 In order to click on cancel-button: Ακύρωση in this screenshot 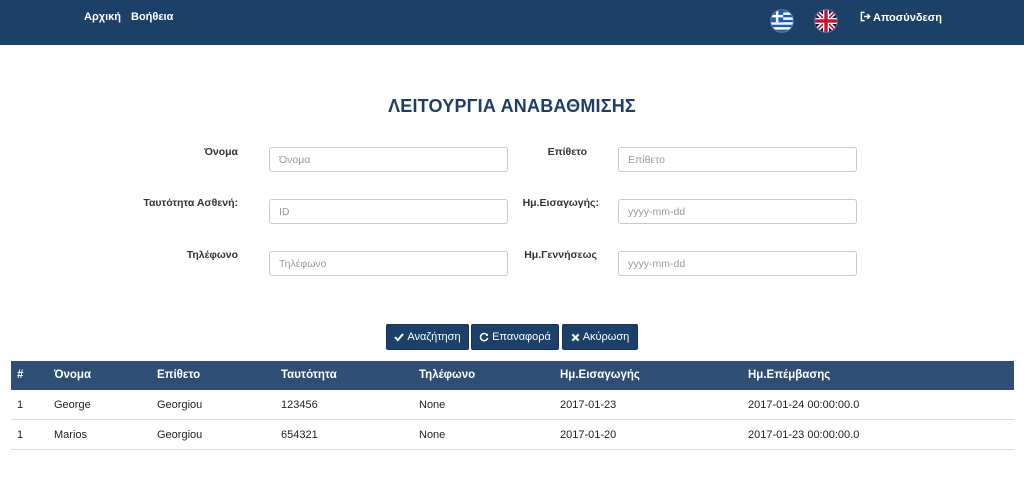, I will do `click(600, 337)`.